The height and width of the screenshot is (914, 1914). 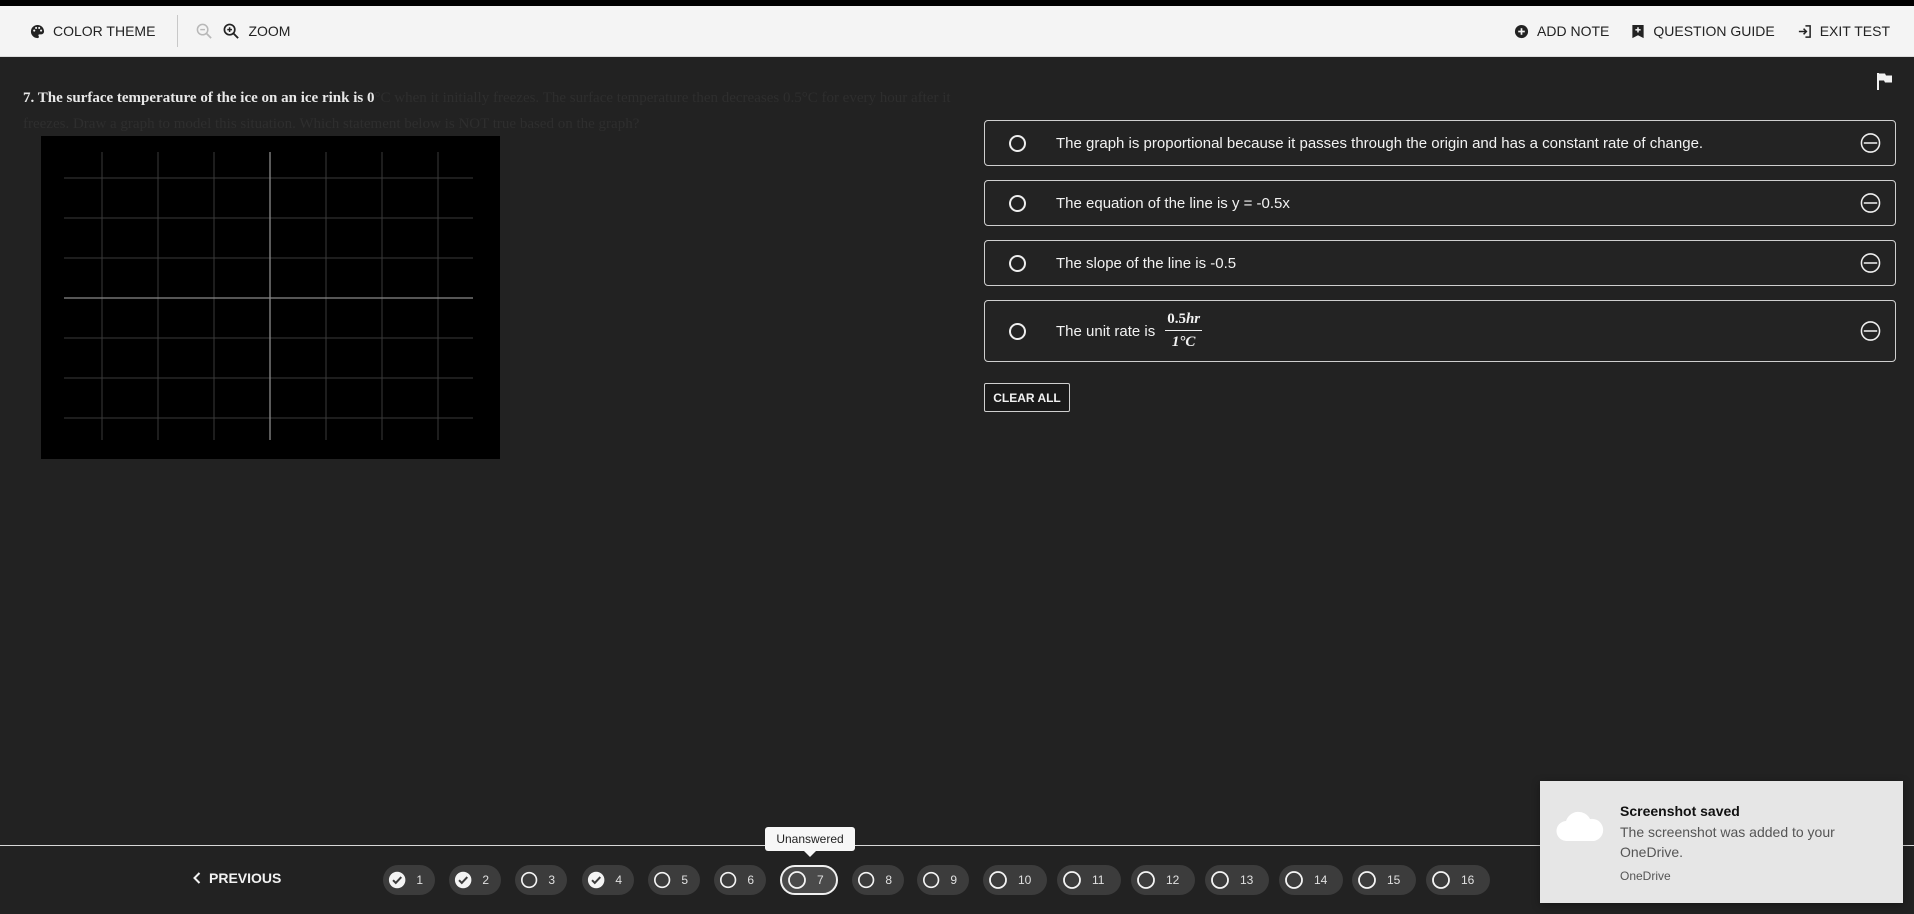 I want to click on graph-area, so click(x=270, y=297).